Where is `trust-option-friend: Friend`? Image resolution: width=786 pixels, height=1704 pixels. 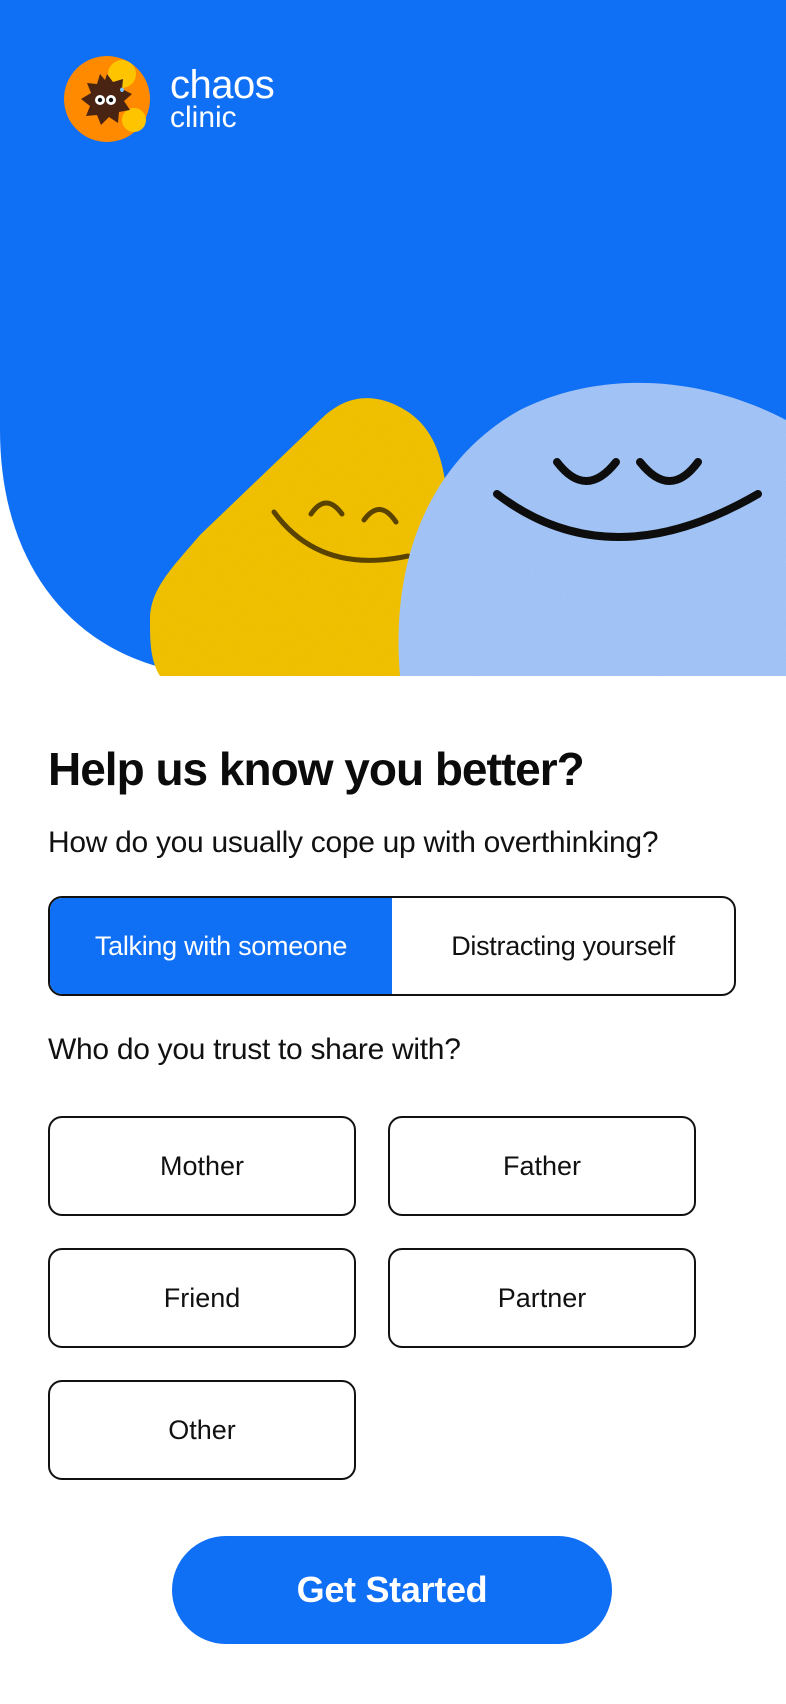 trust-option-friend: Friend is located at coordinates (202, 1298).